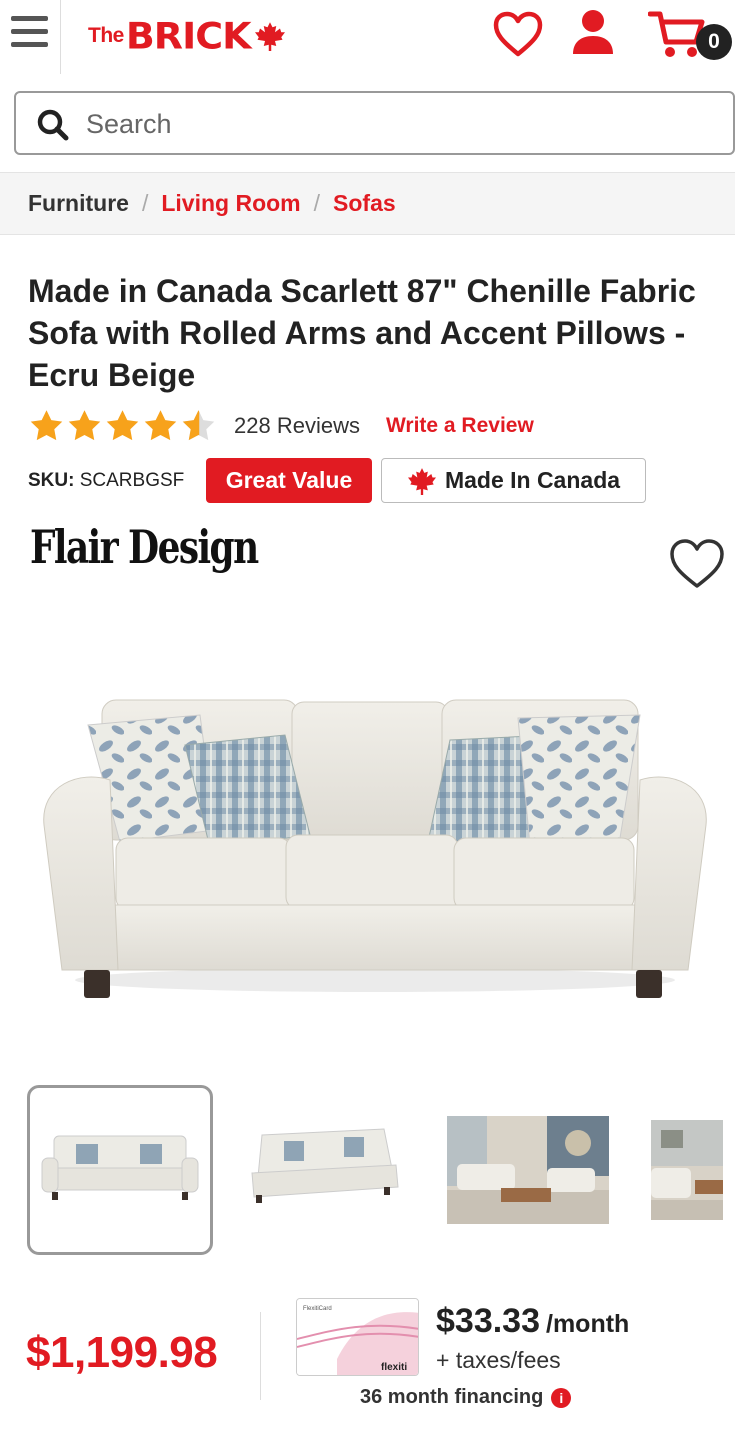 The width and height of the screenshot is (735, 1440). I want to click on great-value-badge: Great Value, so click(289, 480).